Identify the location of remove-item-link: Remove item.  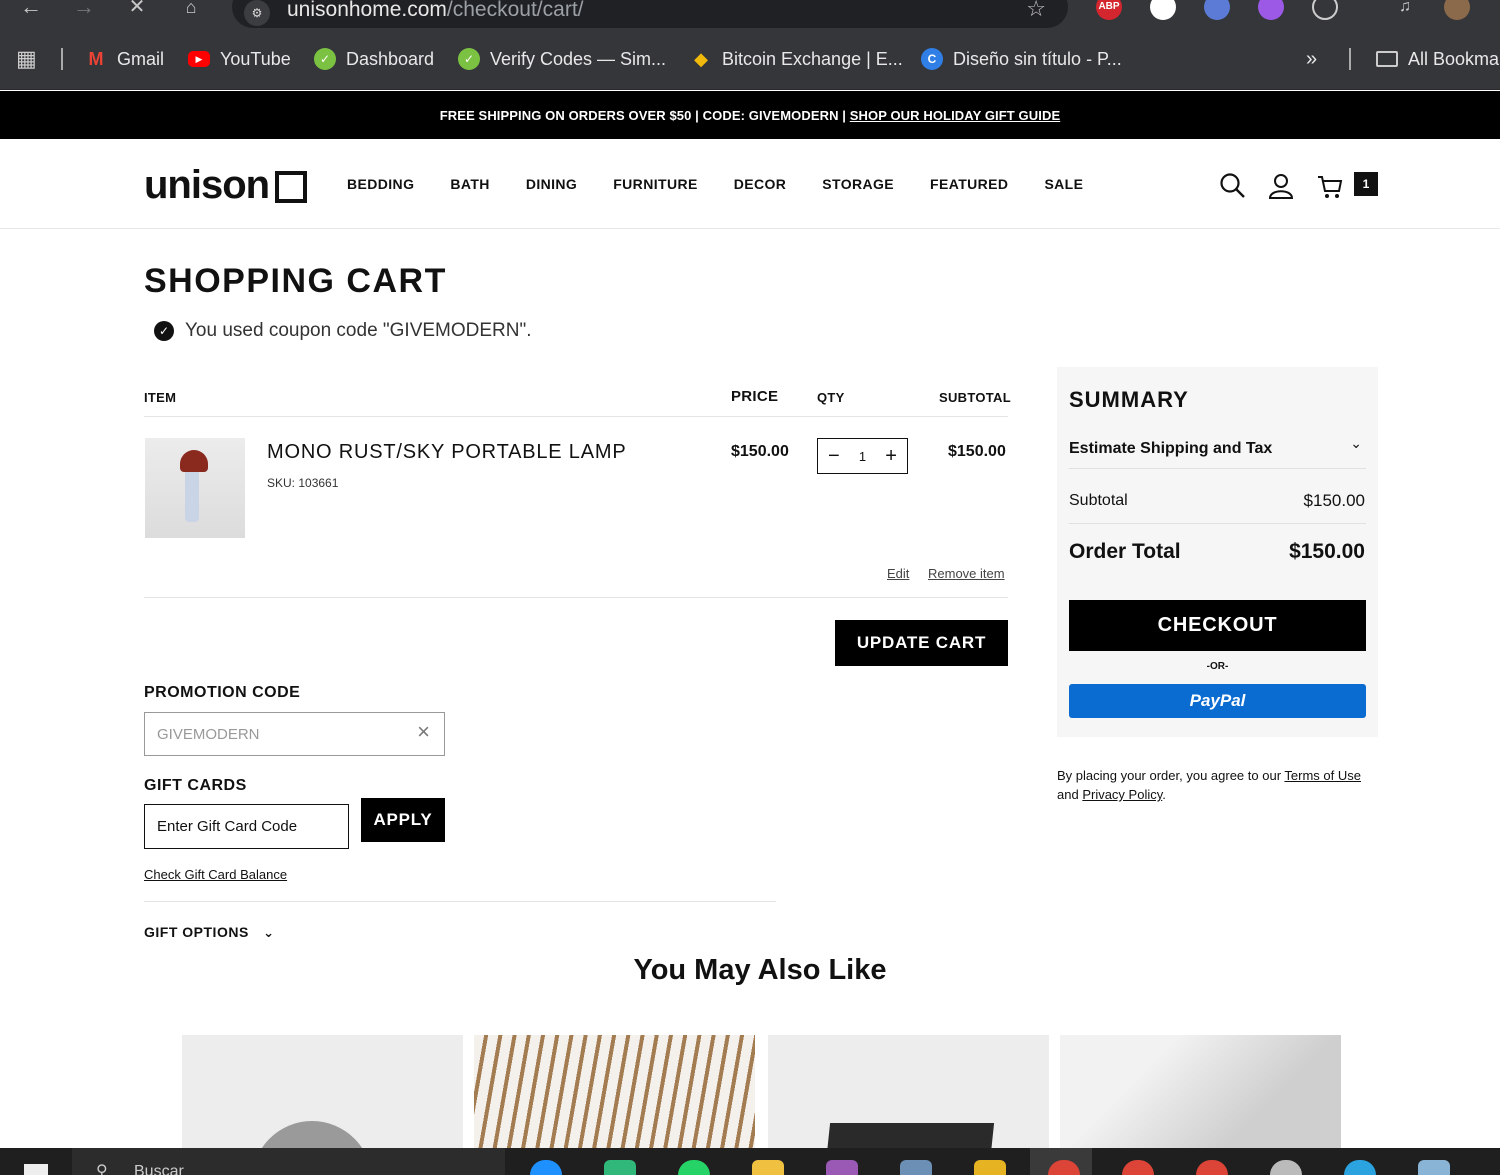
(966, 573).